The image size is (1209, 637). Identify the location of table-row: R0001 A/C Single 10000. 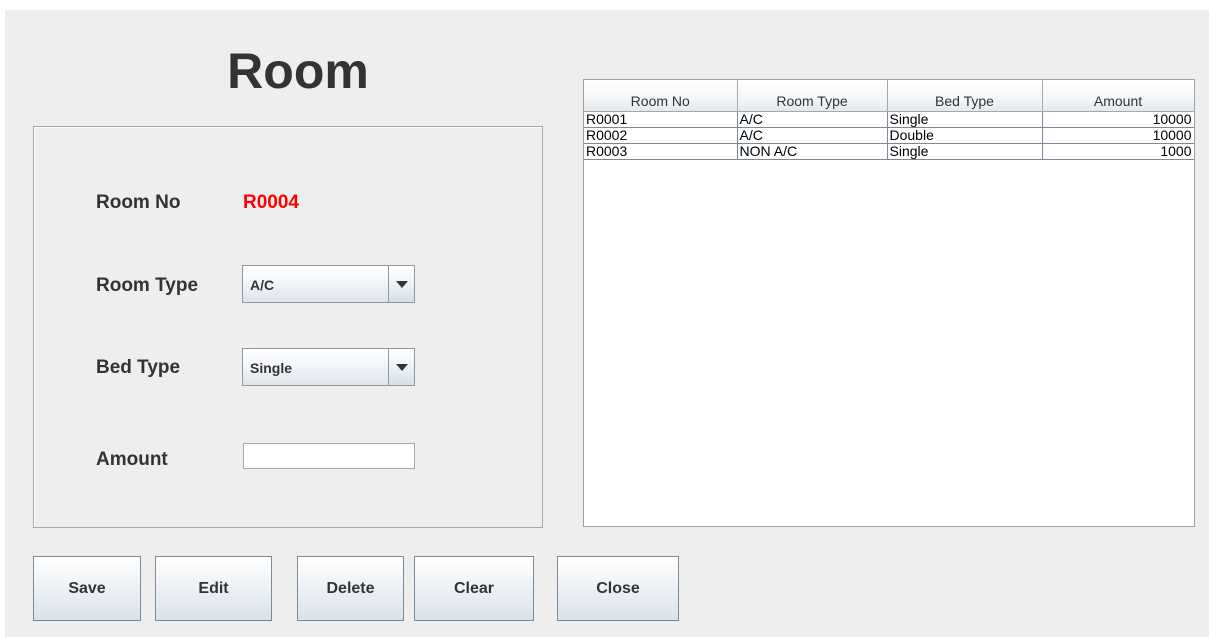
(889, 119).